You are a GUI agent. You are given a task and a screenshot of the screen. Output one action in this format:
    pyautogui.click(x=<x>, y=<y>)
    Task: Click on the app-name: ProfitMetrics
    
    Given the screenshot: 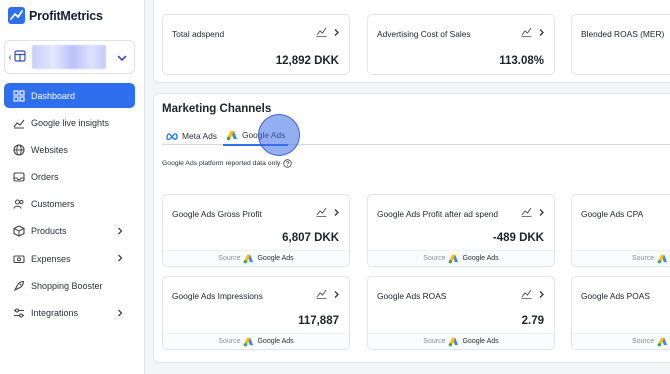 What is the action you would take?
    pyautogui.click(x=66, y=15)
    